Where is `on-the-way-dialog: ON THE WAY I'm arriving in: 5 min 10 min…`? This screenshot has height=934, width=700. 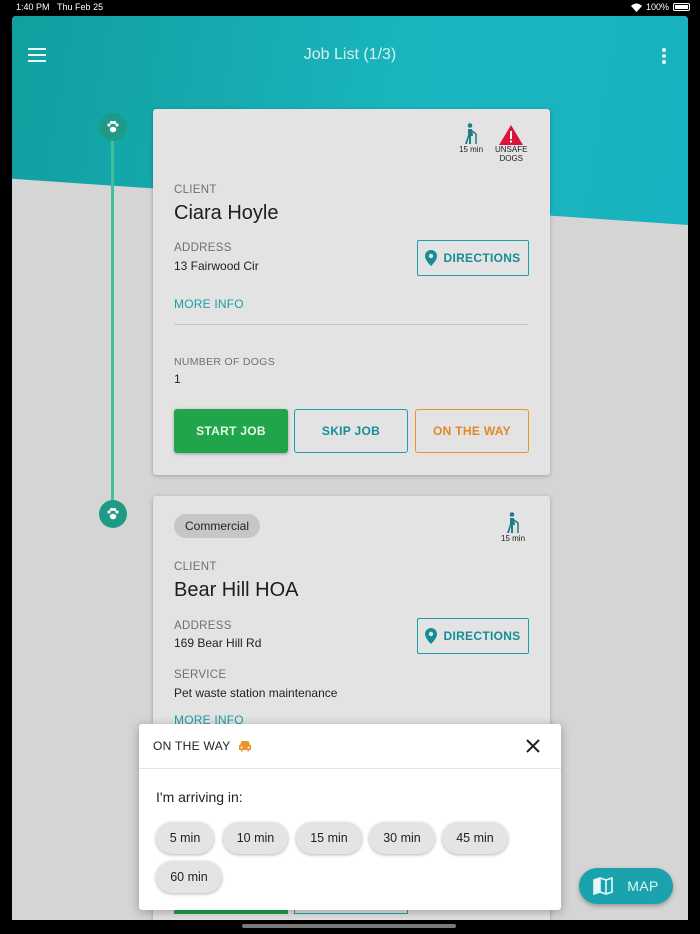 on-the-way-dialog: ON THE WAY I'm arriving in: 5 min 10 min… is located at coordinates (350, 817).